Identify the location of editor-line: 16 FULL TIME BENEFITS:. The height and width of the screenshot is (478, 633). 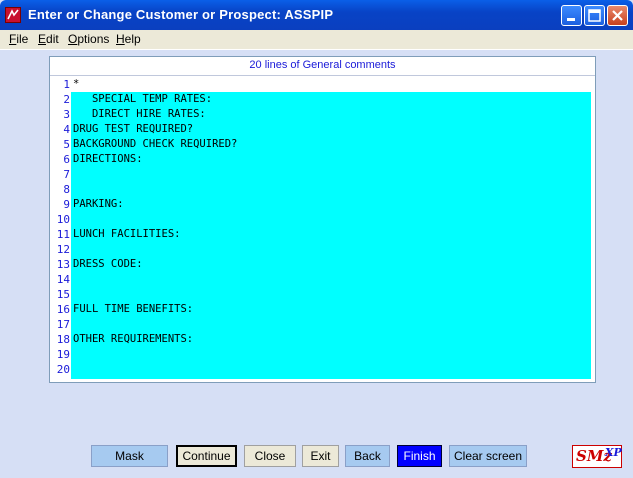
(323, 309).